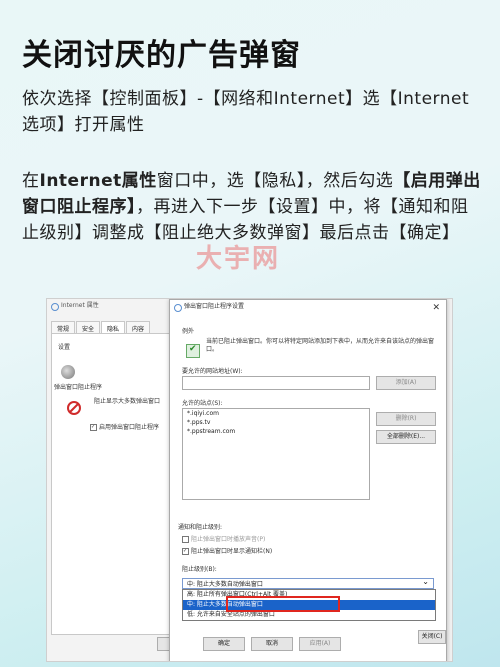 This screenshot has height=667, width=500. Describe the element at coordinates (276, 383) in the screenshot. I see `allow-address-input` at that location.